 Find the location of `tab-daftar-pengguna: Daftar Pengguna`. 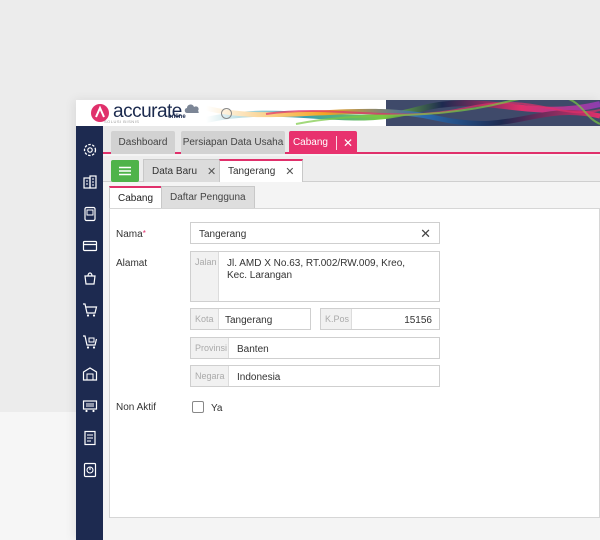

tab-daftar-pengguna: Daftar Pengguna is located at coordinates (208, 197).